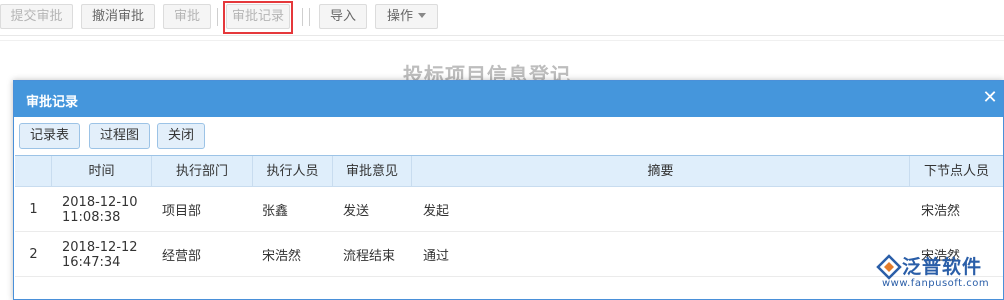  Describe the element at coordinates (91, 217) in the screenshot. I see `row-clock: 11:08:38` at that location.